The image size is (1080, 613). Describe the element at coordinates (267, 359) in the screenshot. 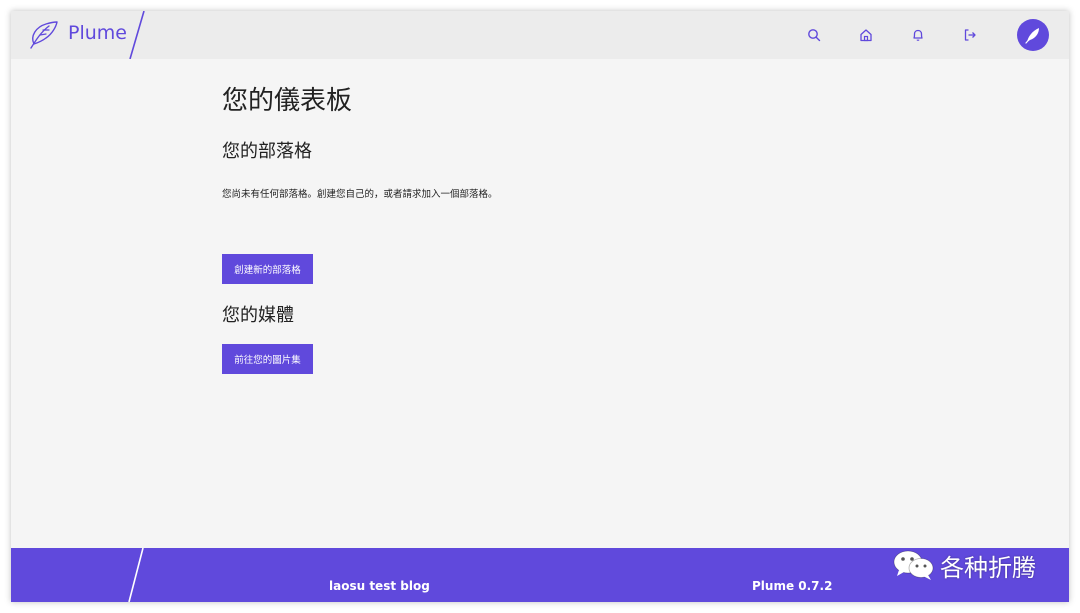

I see `go-to-gallery-button: 前往您的圖片集` at that location.